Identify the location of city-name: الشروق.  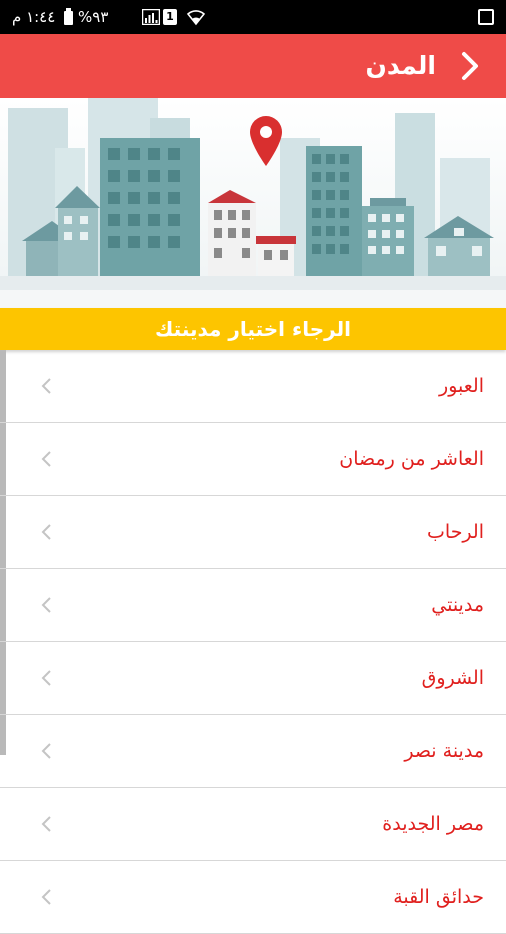
(452, 678).